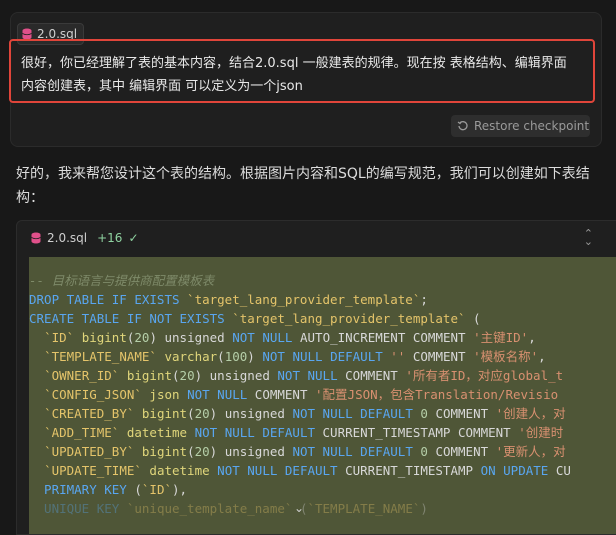  I want to click on code-token: '创建时, so click(541, 432).